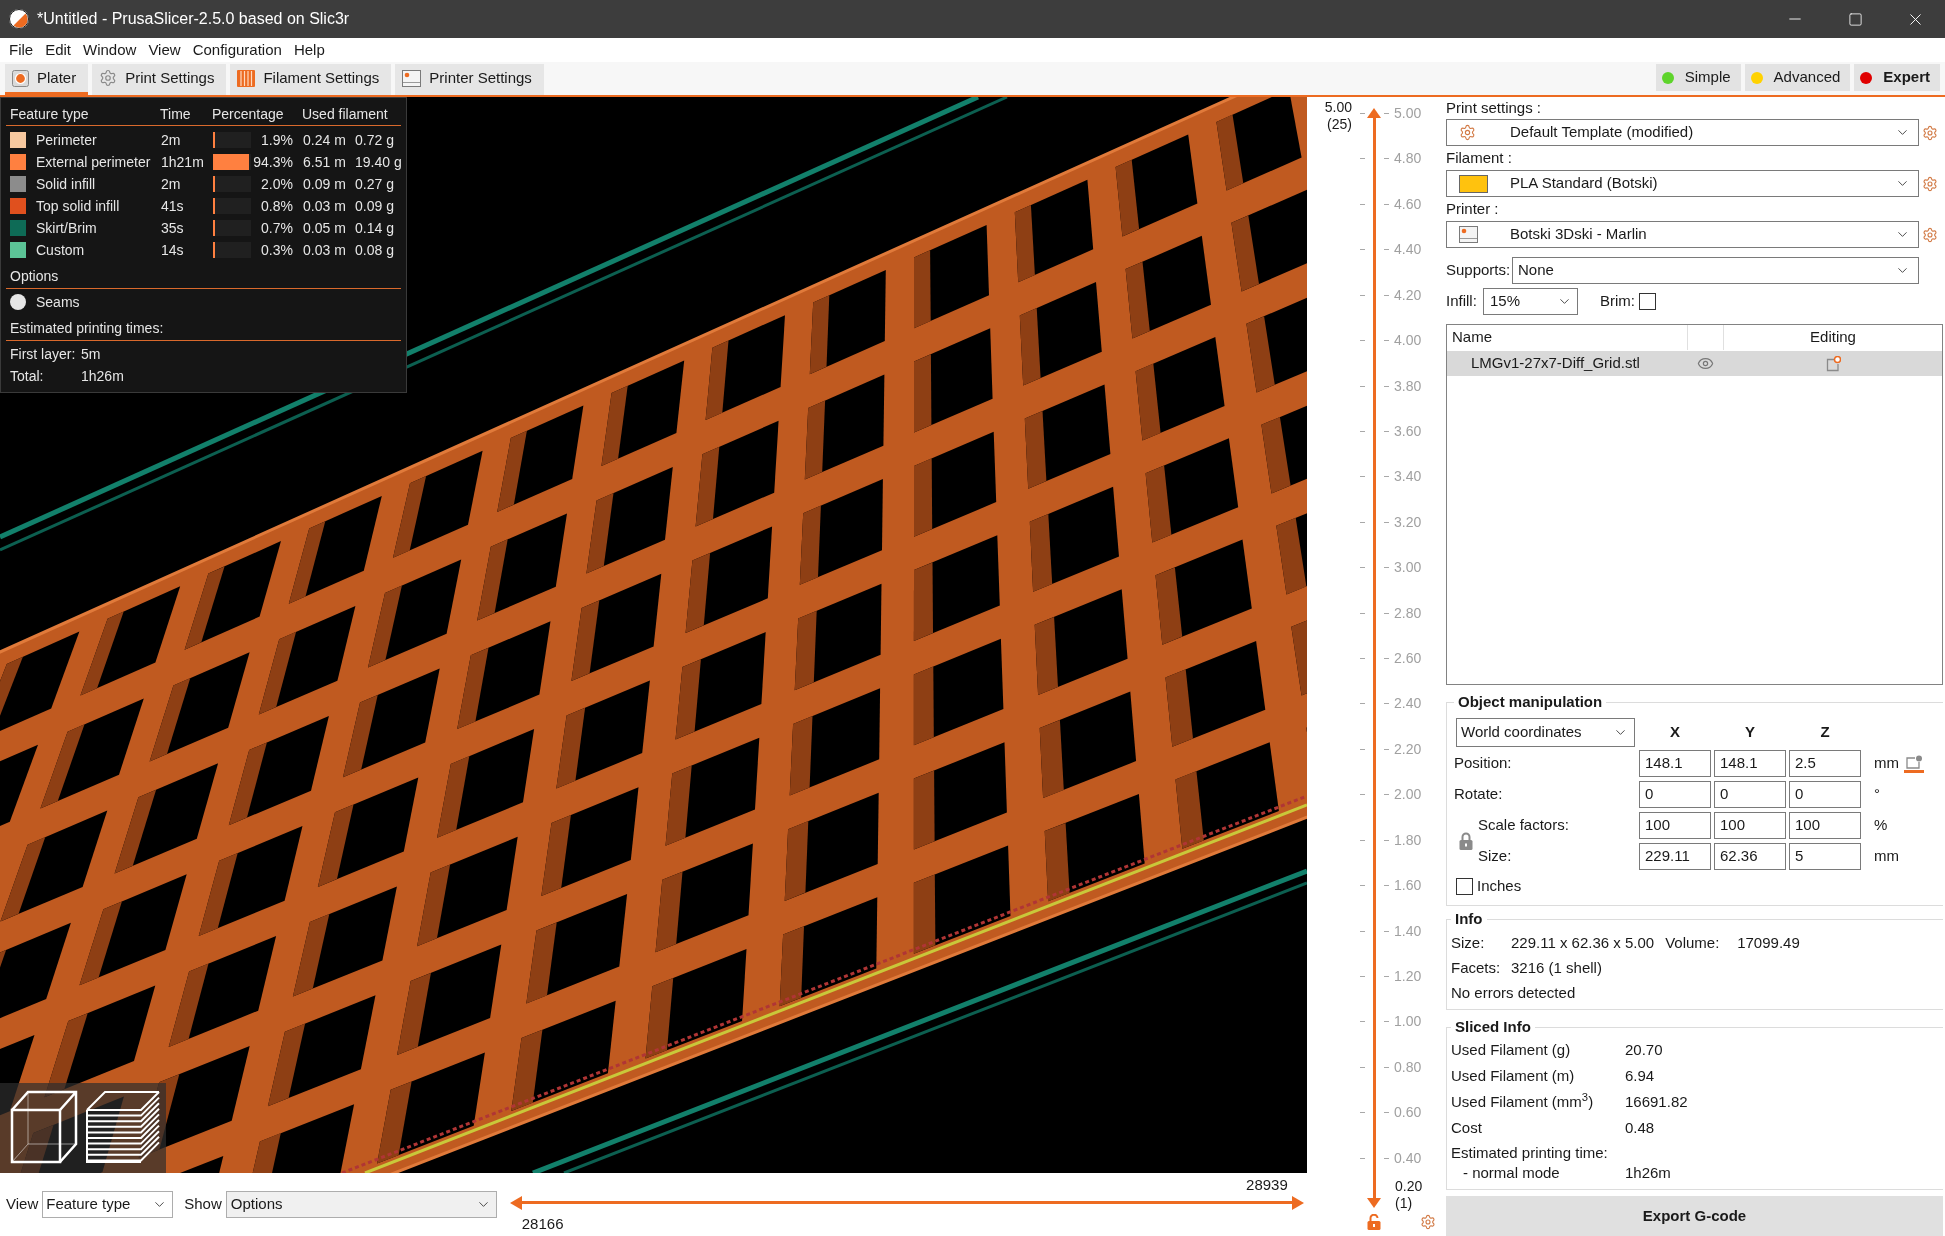  Describe the element at coordinates (1914, 763) in the screenshot. I see `object-on-bed-icon` at that location.